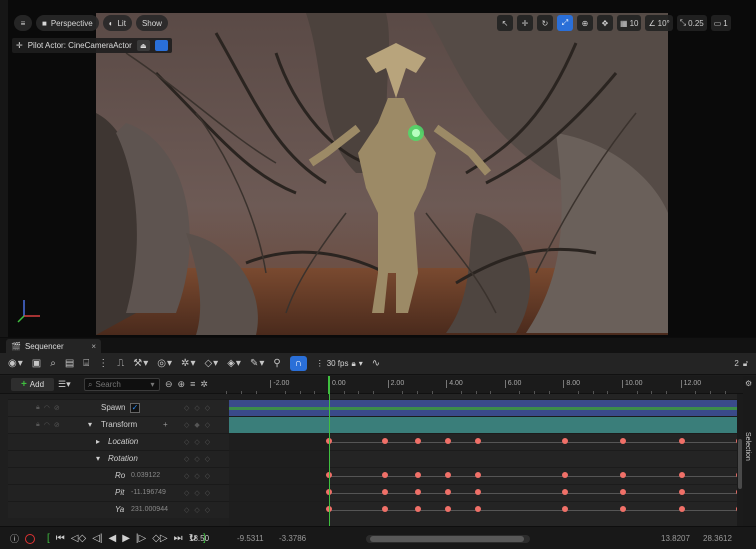  I want to click on world-local-button: ⊕, so click(585, 23).